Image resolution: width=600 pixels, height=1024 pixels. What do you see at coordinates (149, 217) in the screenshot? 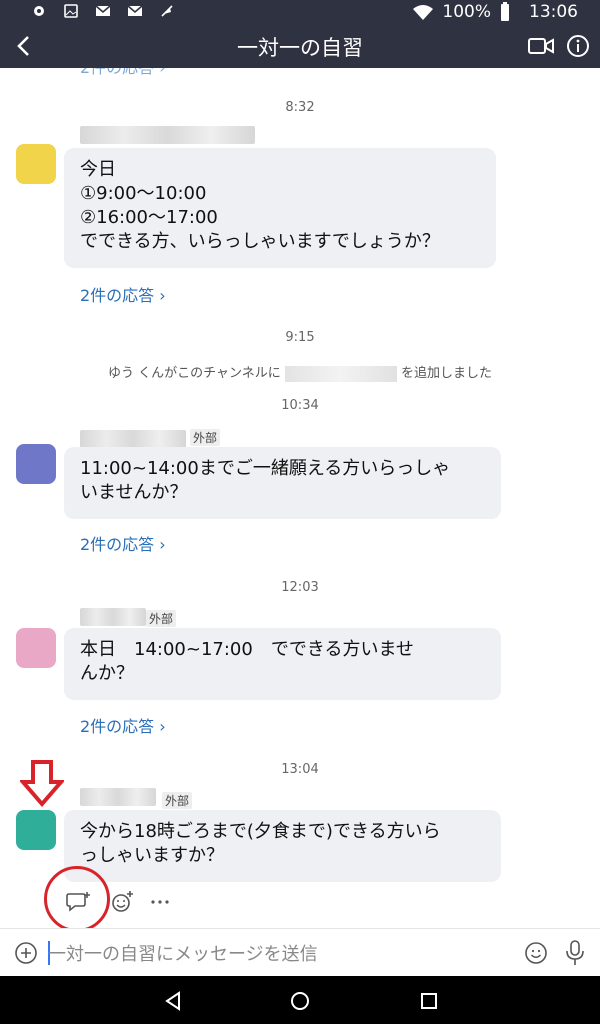
I see `message-line: ②16:00〜17:00` at bounding box center [149, 217].